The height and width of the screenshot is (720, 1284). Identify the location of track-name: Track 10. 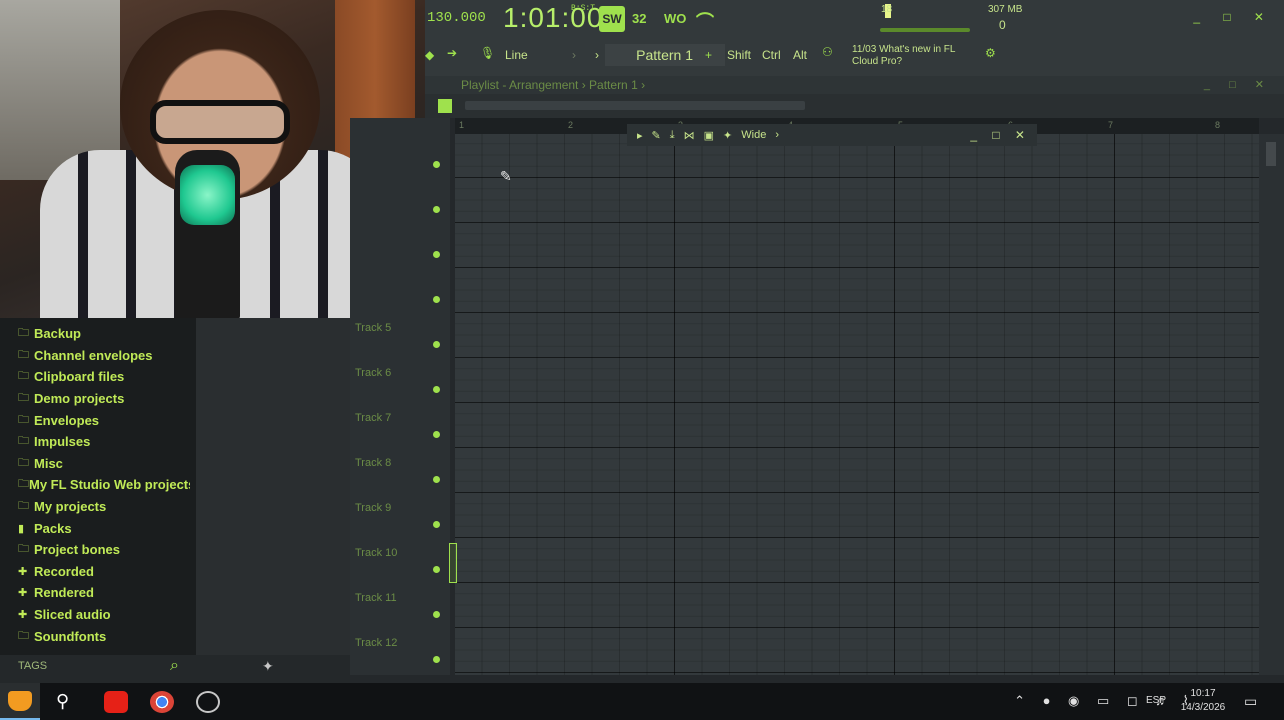
(376, 553).